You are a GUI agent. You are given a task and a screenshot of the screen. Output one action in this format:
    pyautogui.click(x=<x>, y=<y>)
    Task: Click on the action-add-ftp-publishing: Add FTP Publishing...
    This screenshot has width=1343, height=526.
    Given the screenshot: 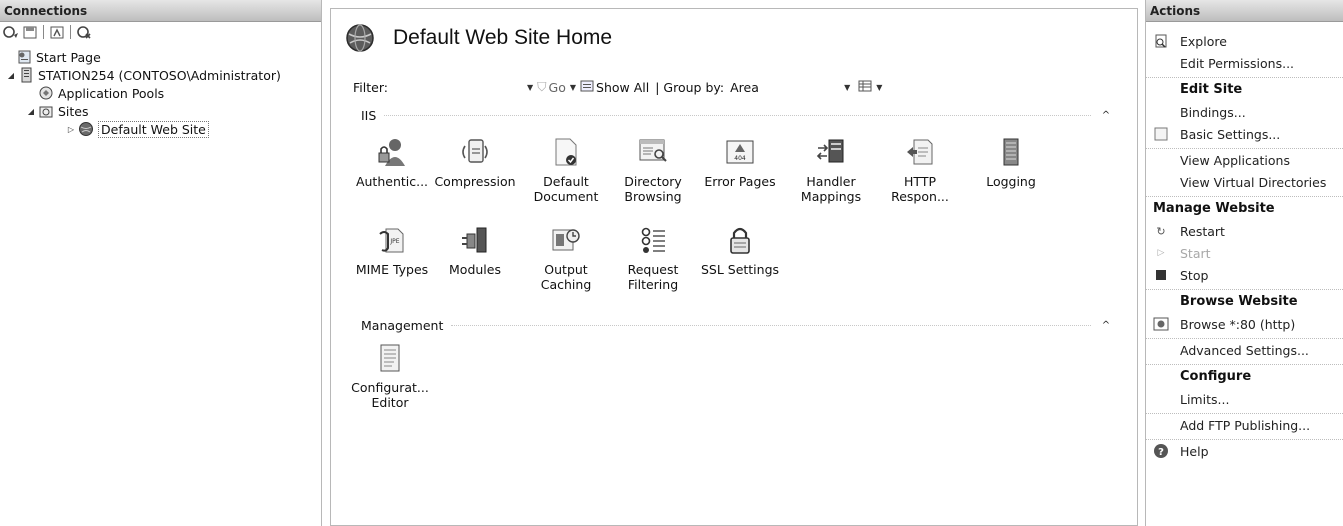 What is the action you would take?
    pyautogui.click(x=1244, y=425)
    